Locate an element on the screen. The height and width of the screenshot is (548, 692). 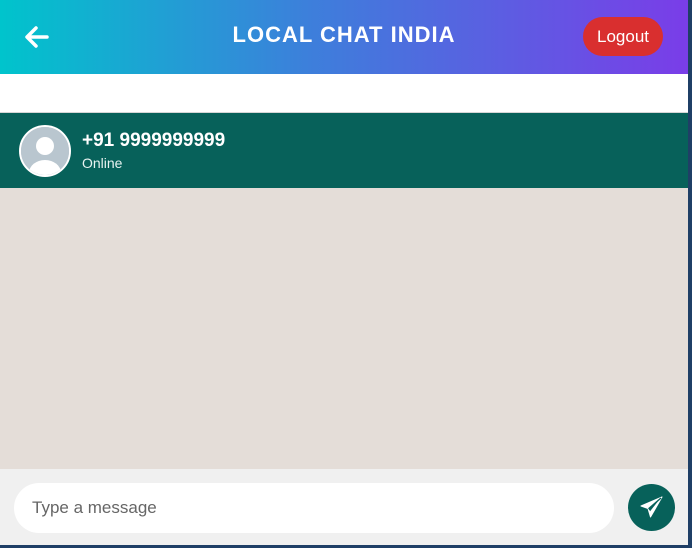
send-button is located at coordinates (651, 507).